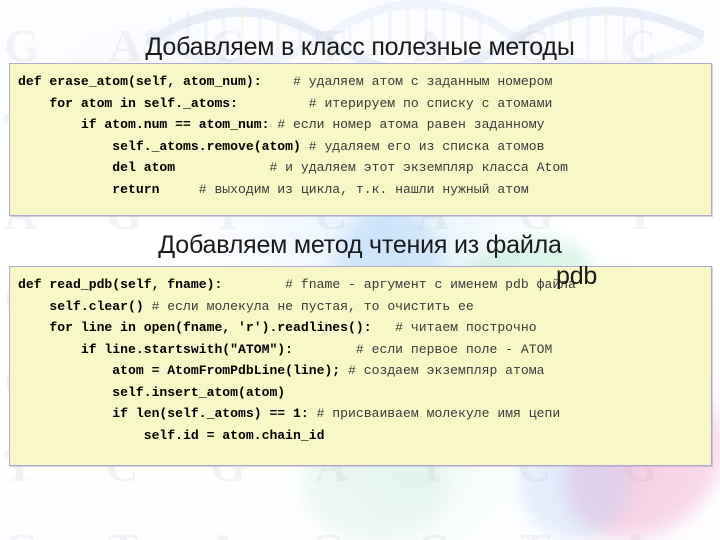  What do you see at coordinates (411, 124) in the screenshot?
I see `code-comment: # если номер атома равен заданному` at bounding box center [411, 124].